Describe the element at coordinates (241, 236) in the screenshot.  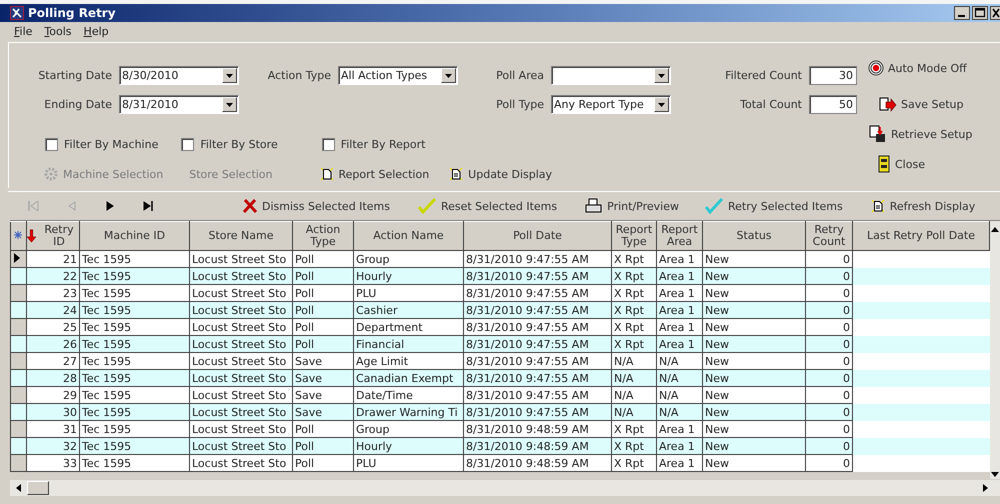
I see `column-header: Store Name` at that location.